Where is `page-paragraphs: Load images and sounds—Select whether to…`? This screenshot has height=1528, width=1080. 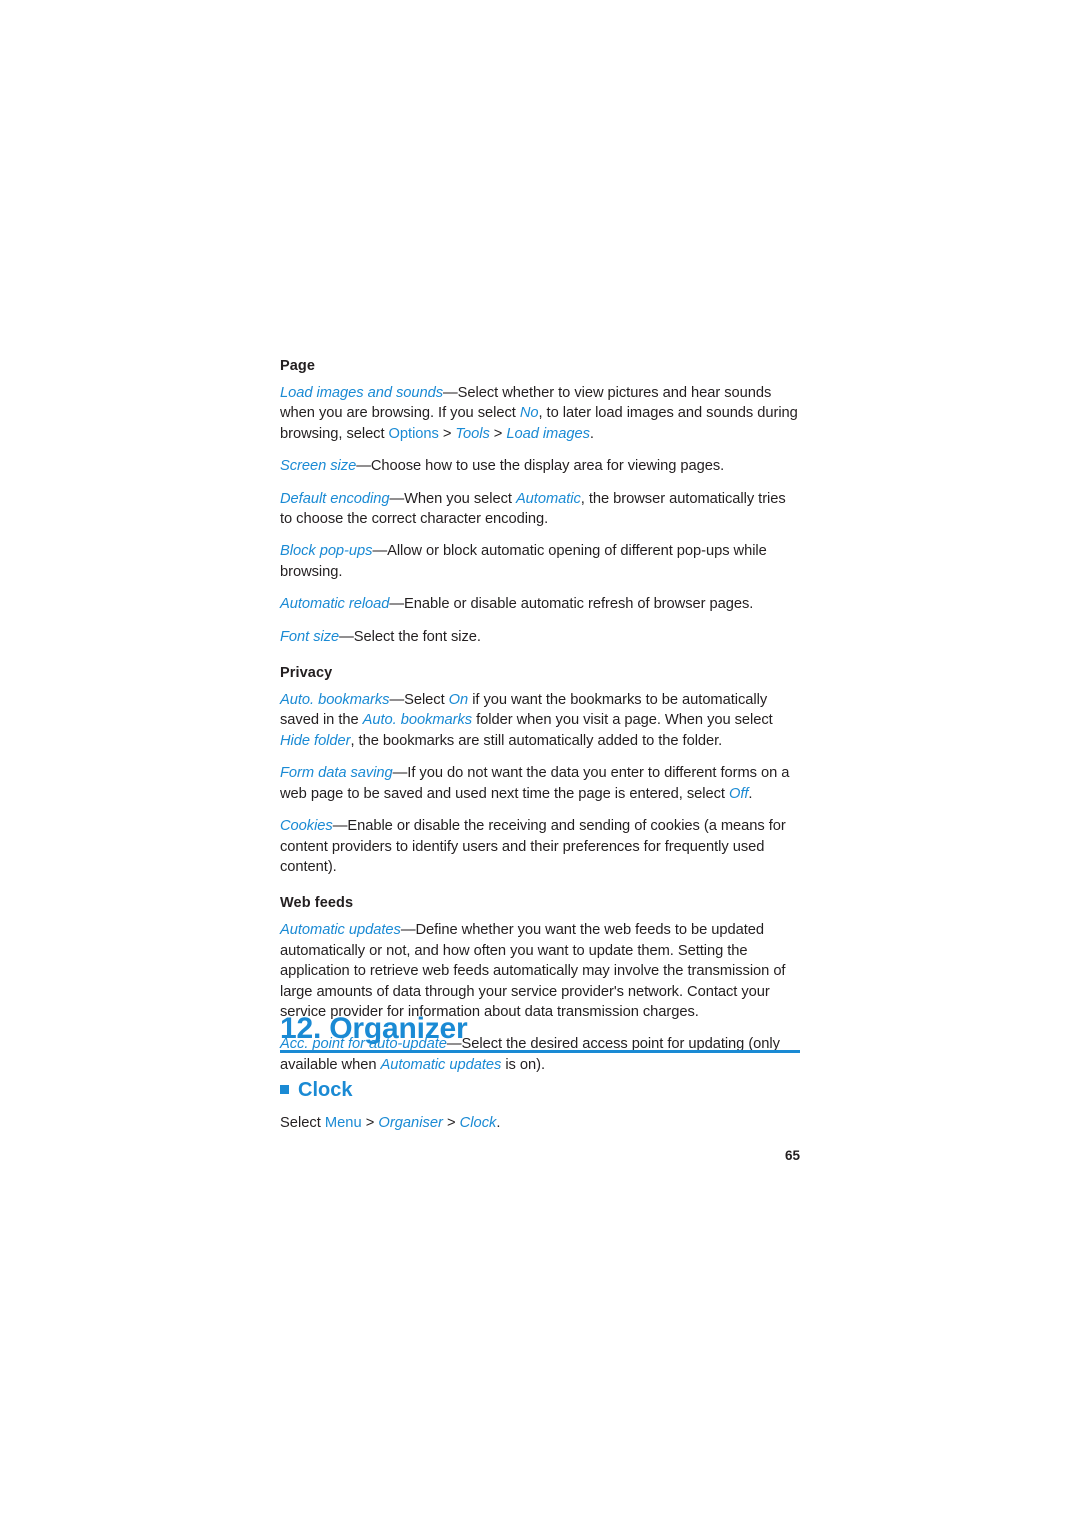 page-paragraphs: Load images and sounds—Select whether to… is located at coordinates (540, 515).